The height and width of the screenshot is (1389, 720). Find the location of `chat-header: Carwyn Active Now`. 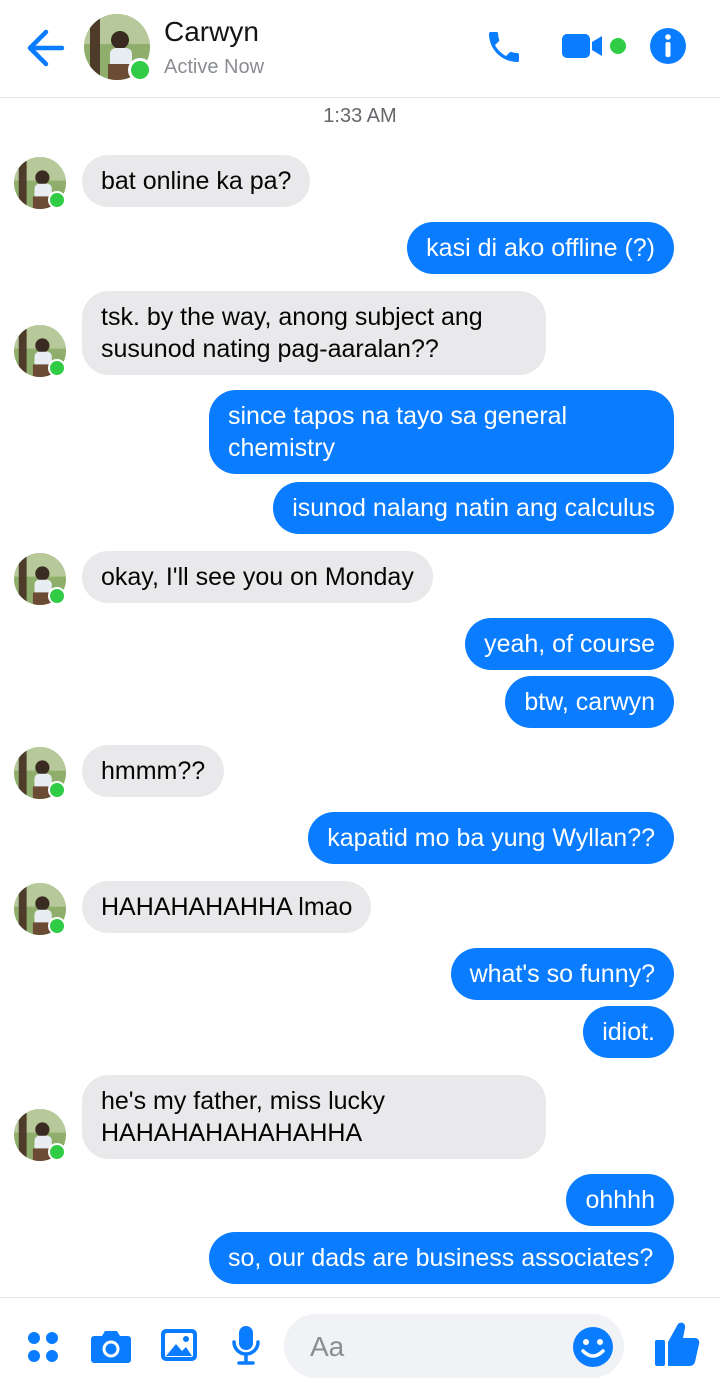

chat-header: Carwyn Active Now is located at coordinates (360, 49).